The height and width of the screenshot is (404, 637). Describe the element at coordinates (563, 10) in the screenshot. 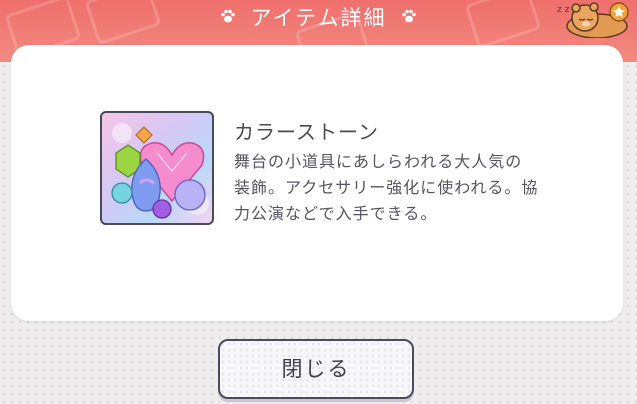

I see `svg-text: z z` at that location.